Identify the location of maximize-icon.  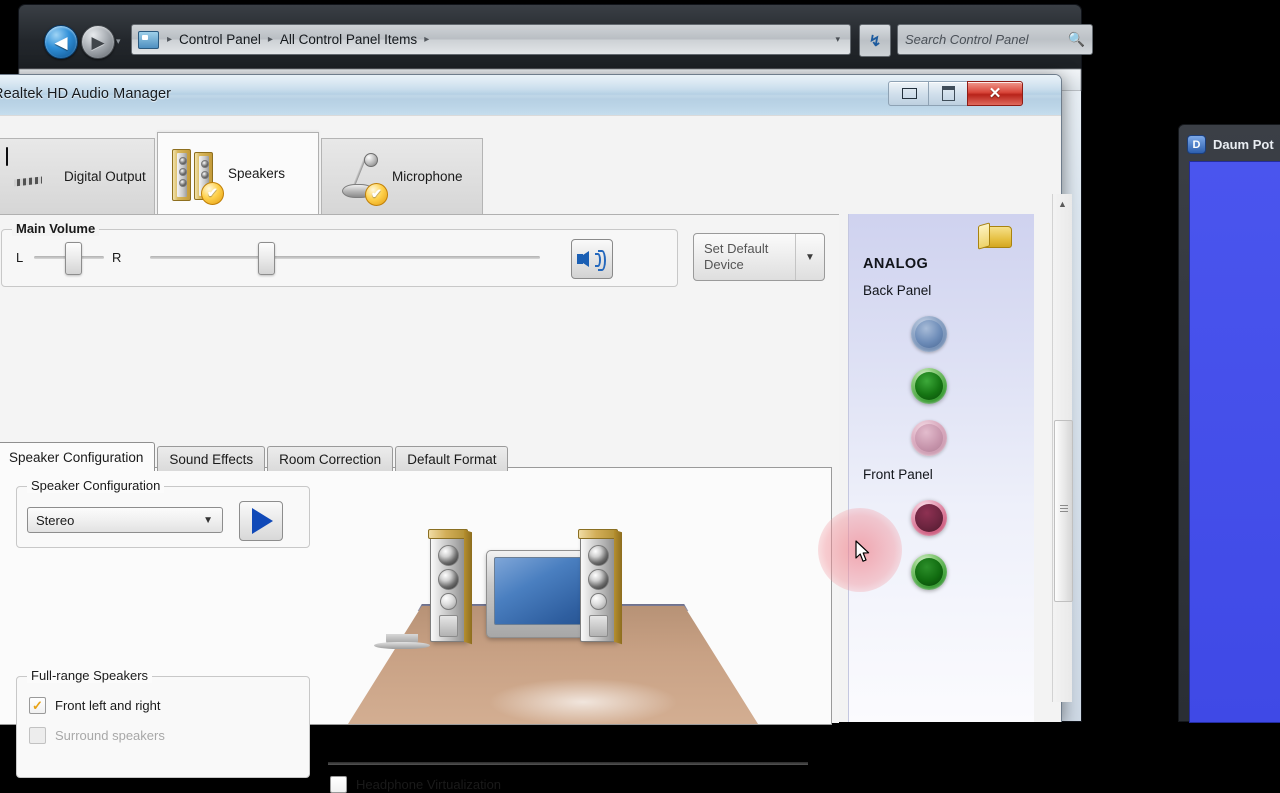
(948, 93).